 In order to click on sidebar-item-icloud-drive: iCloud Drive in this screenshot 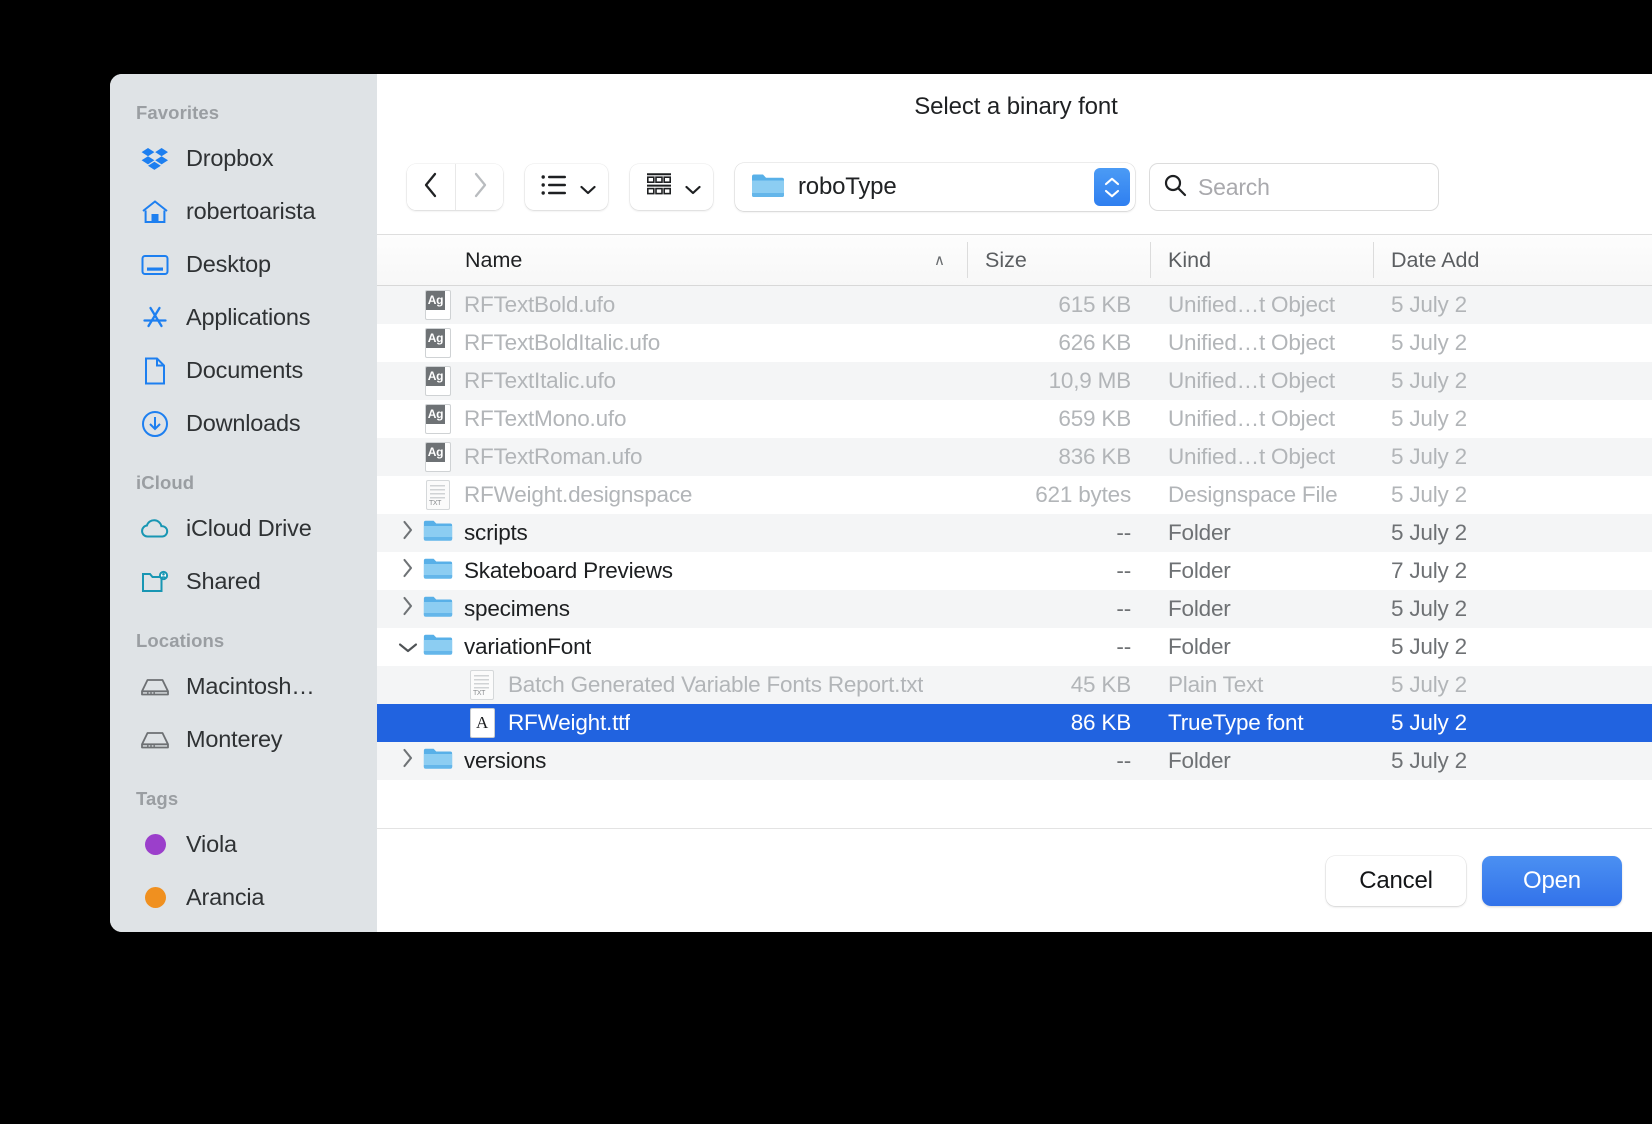, I will do `click(243, 528)`.